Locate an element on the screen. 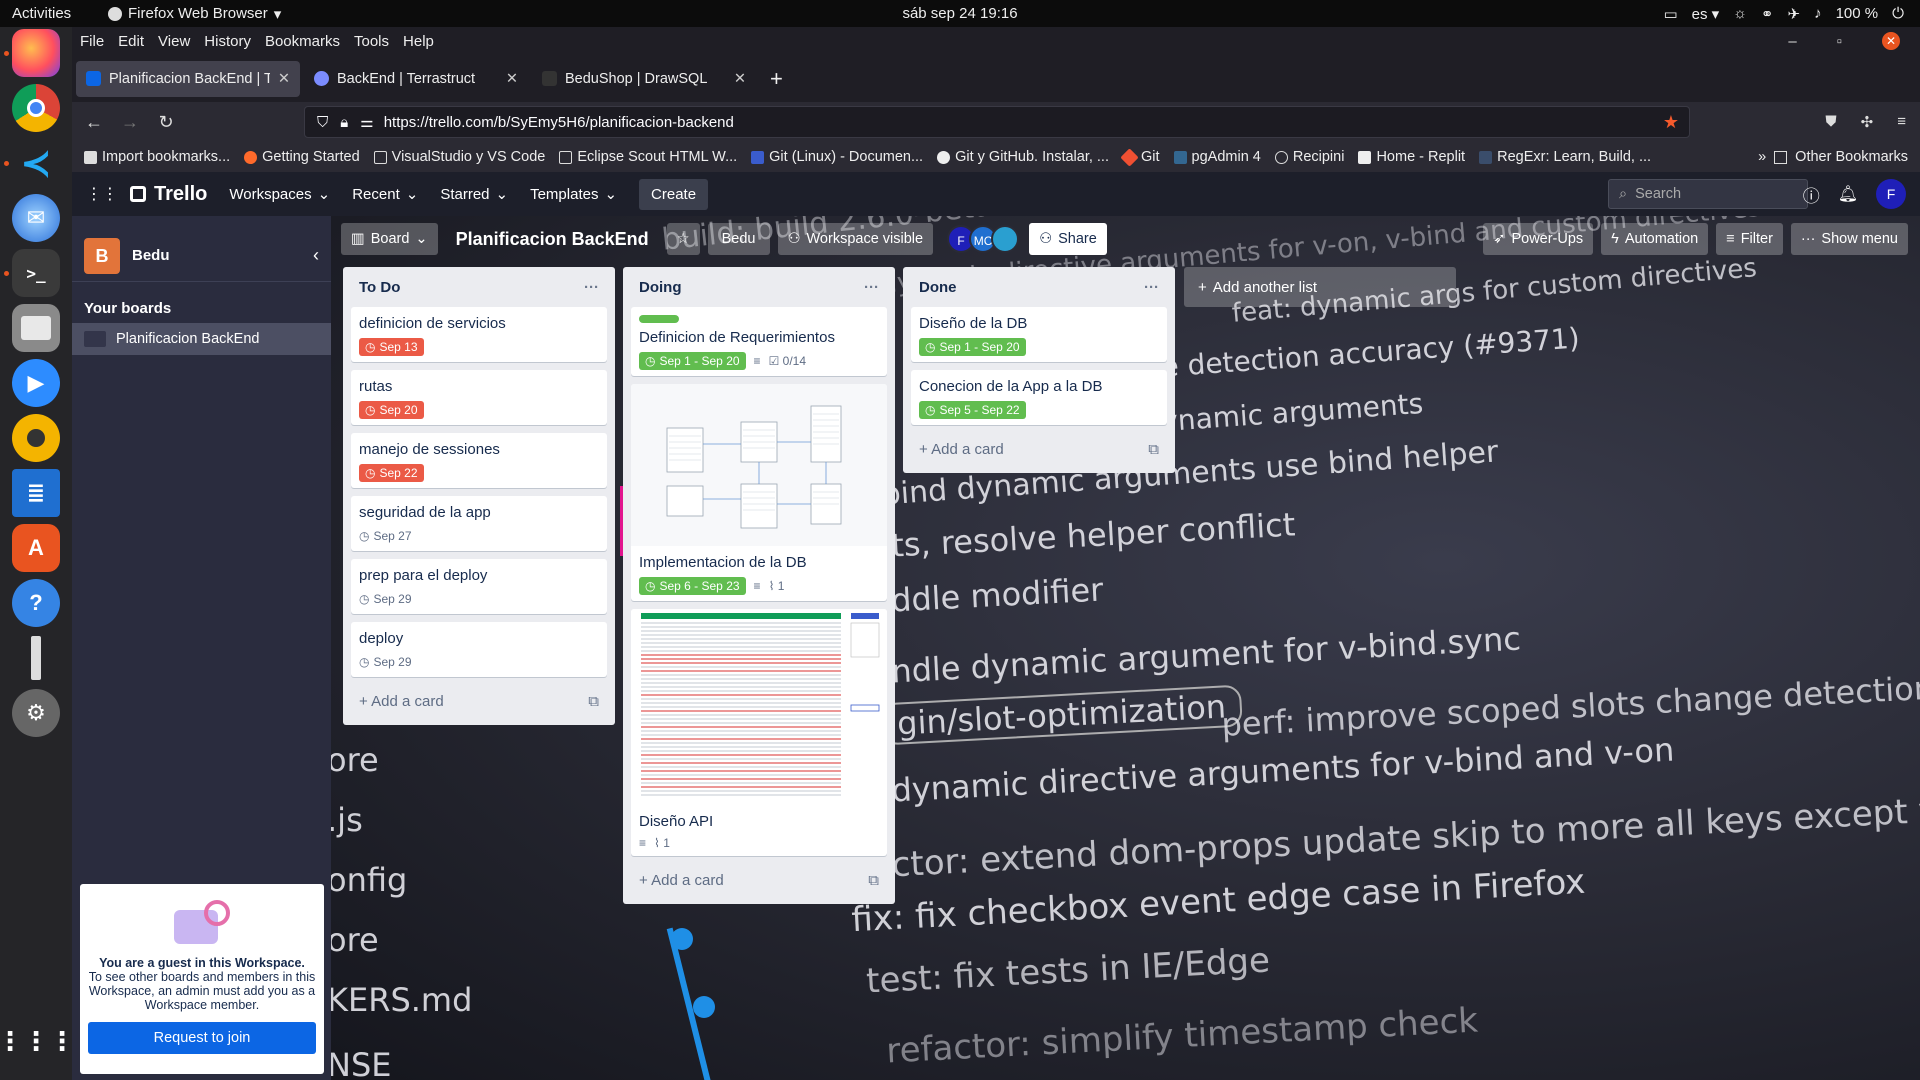 The height and width of the screenshot is (1080, 1920). restore-icon: ▫ is located at coordinates (1839, 41).